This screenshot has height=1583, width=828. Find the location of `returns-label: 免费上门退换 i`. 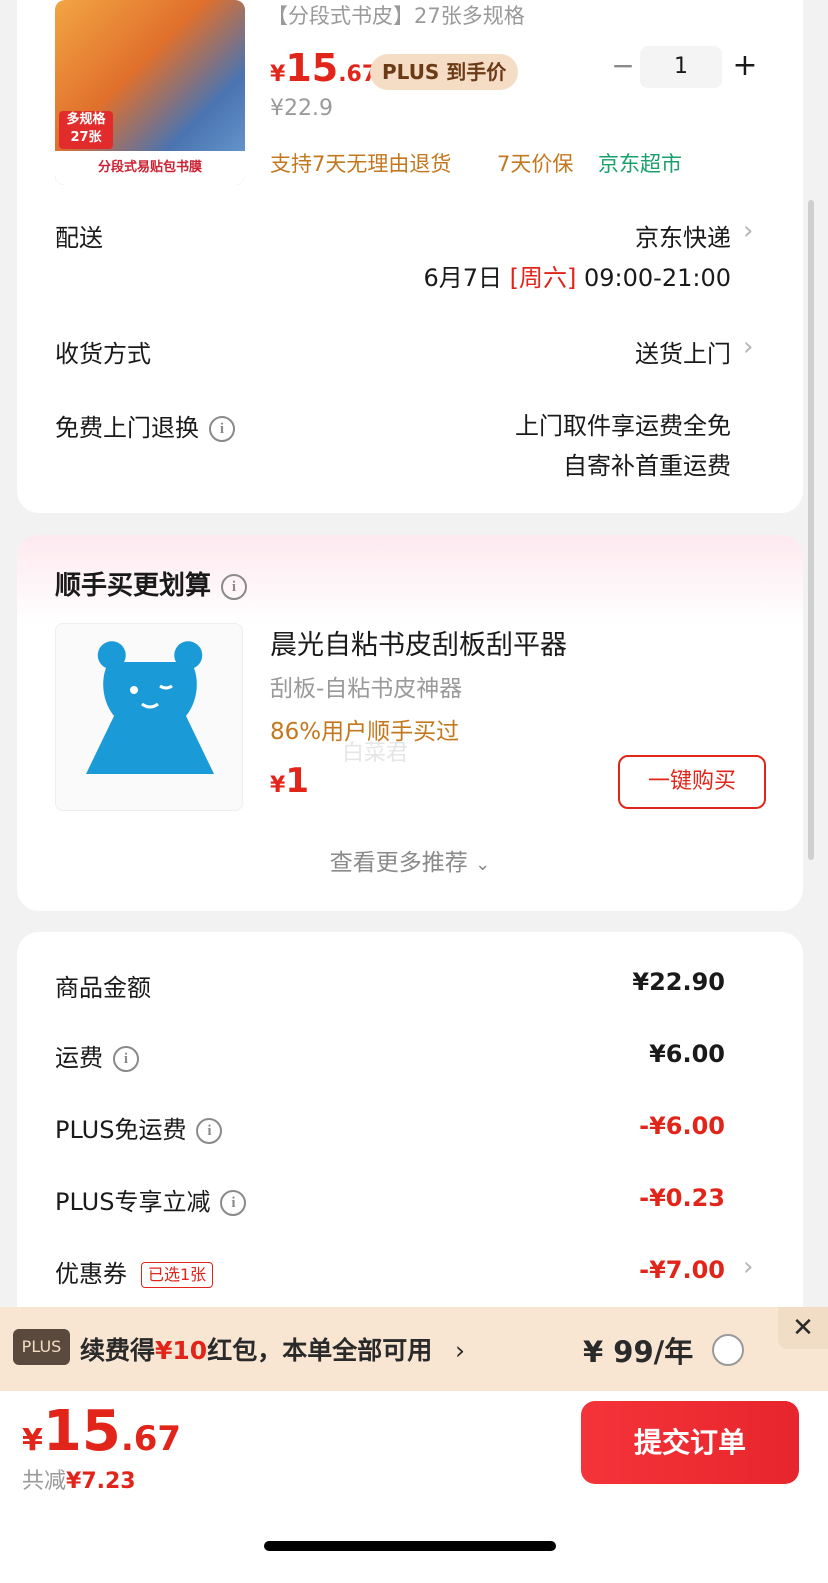

returns-label: 免费上门退换 i is located at coordinates (145, 425).